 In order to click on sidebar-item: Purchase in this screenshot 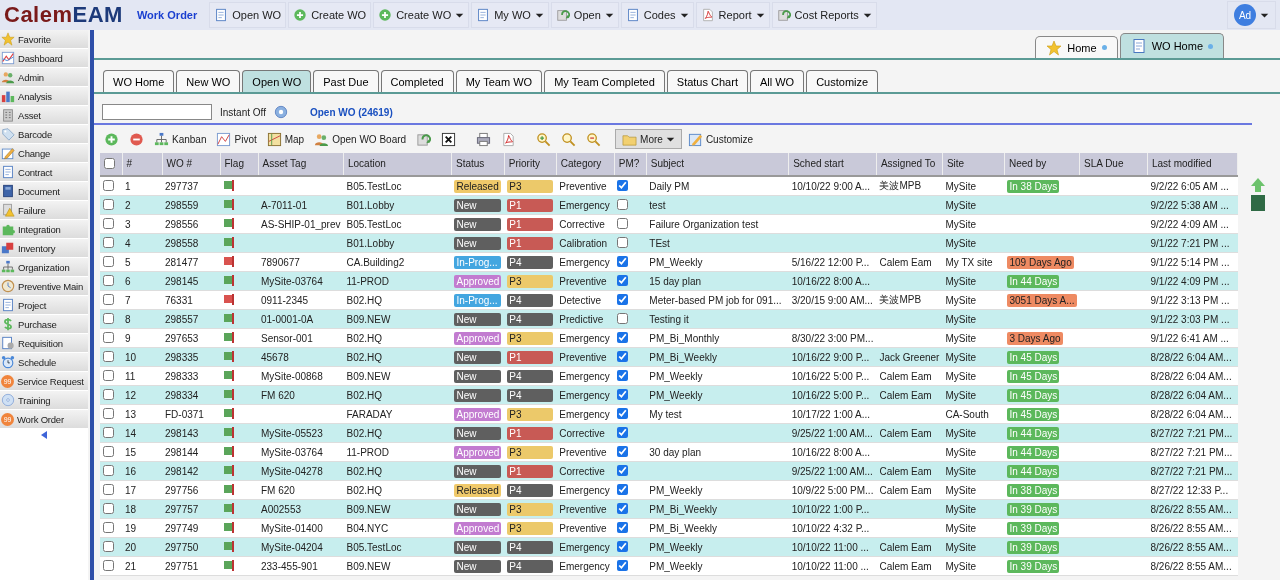, I will do `click(44, 324)`.